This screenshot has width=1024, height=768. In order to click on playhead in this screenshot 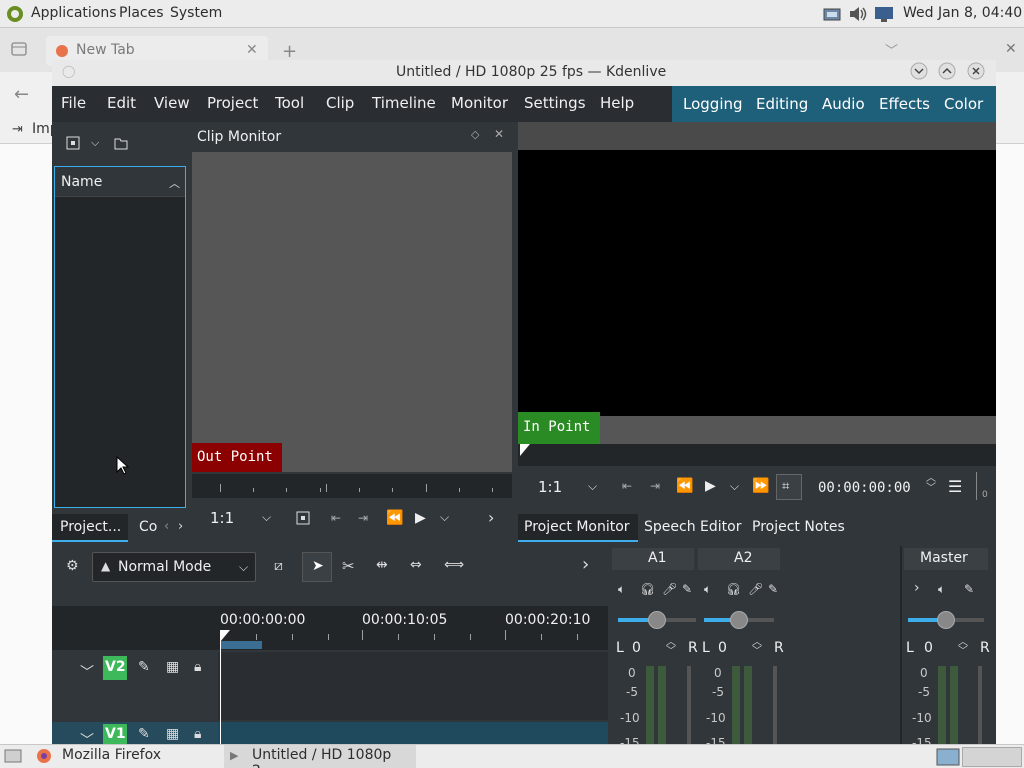, I will do `click(220, 690)`.